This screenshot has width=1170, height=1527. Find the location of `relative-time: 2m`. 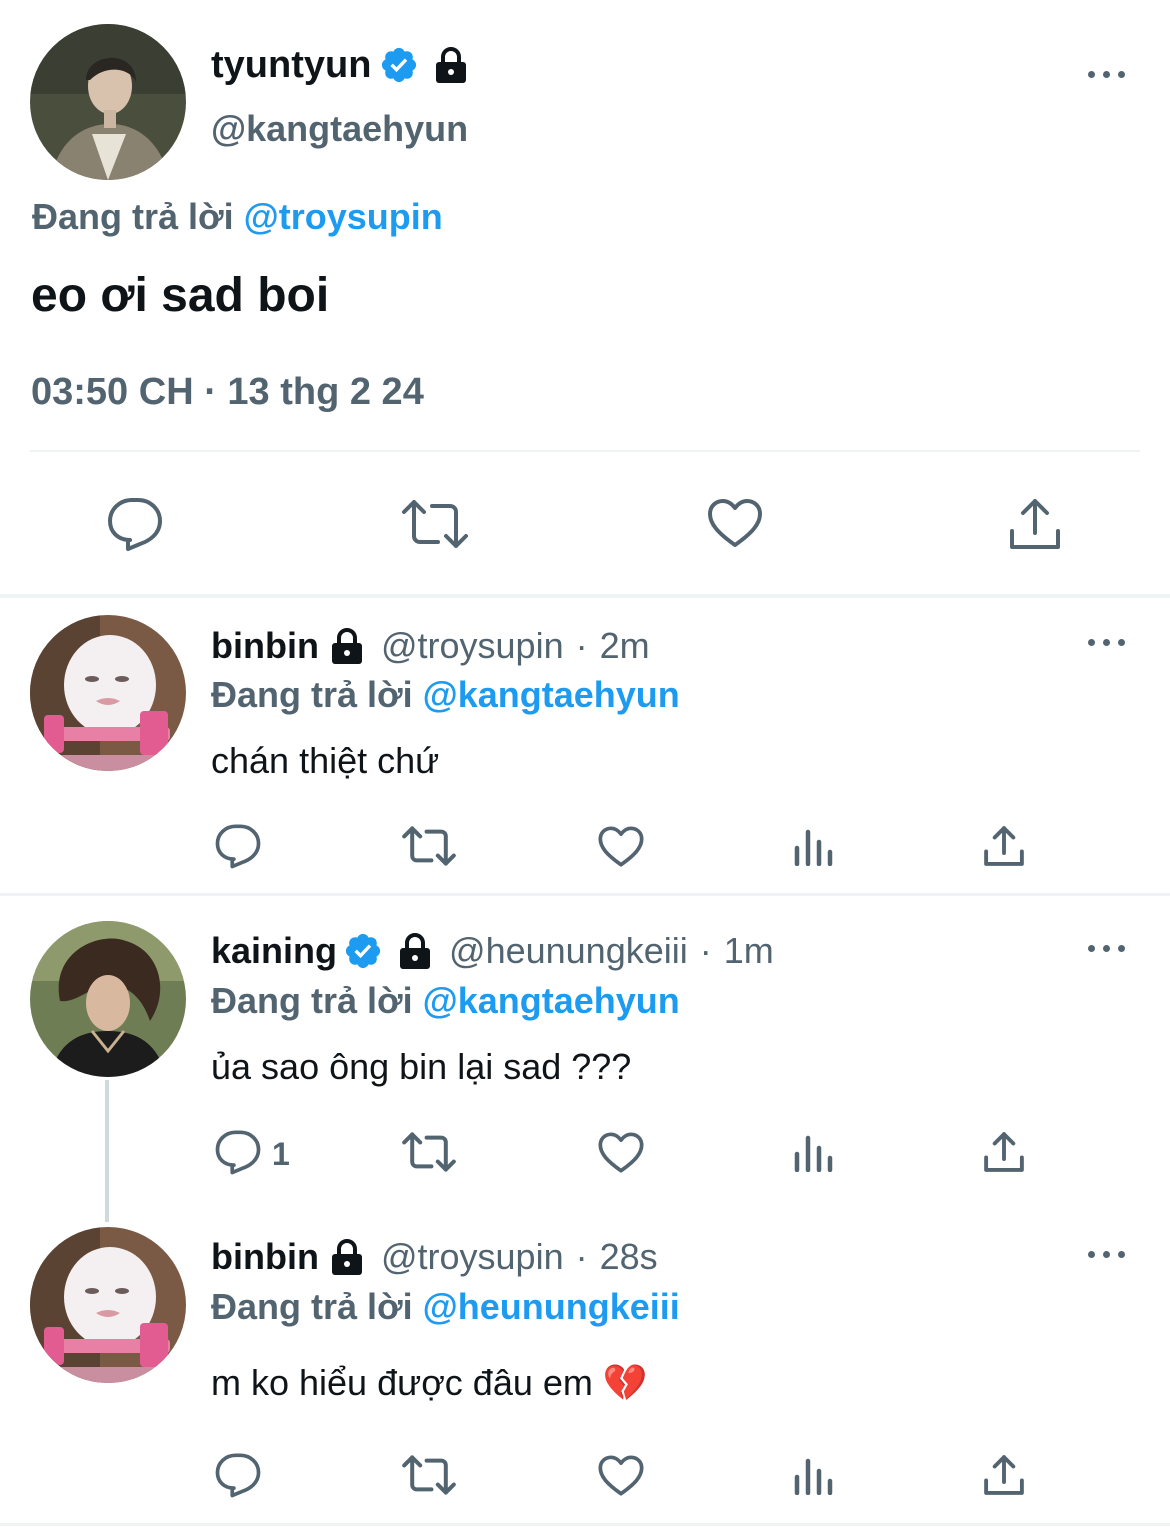

relative-time: 2m is located at coordinates (625, 646).